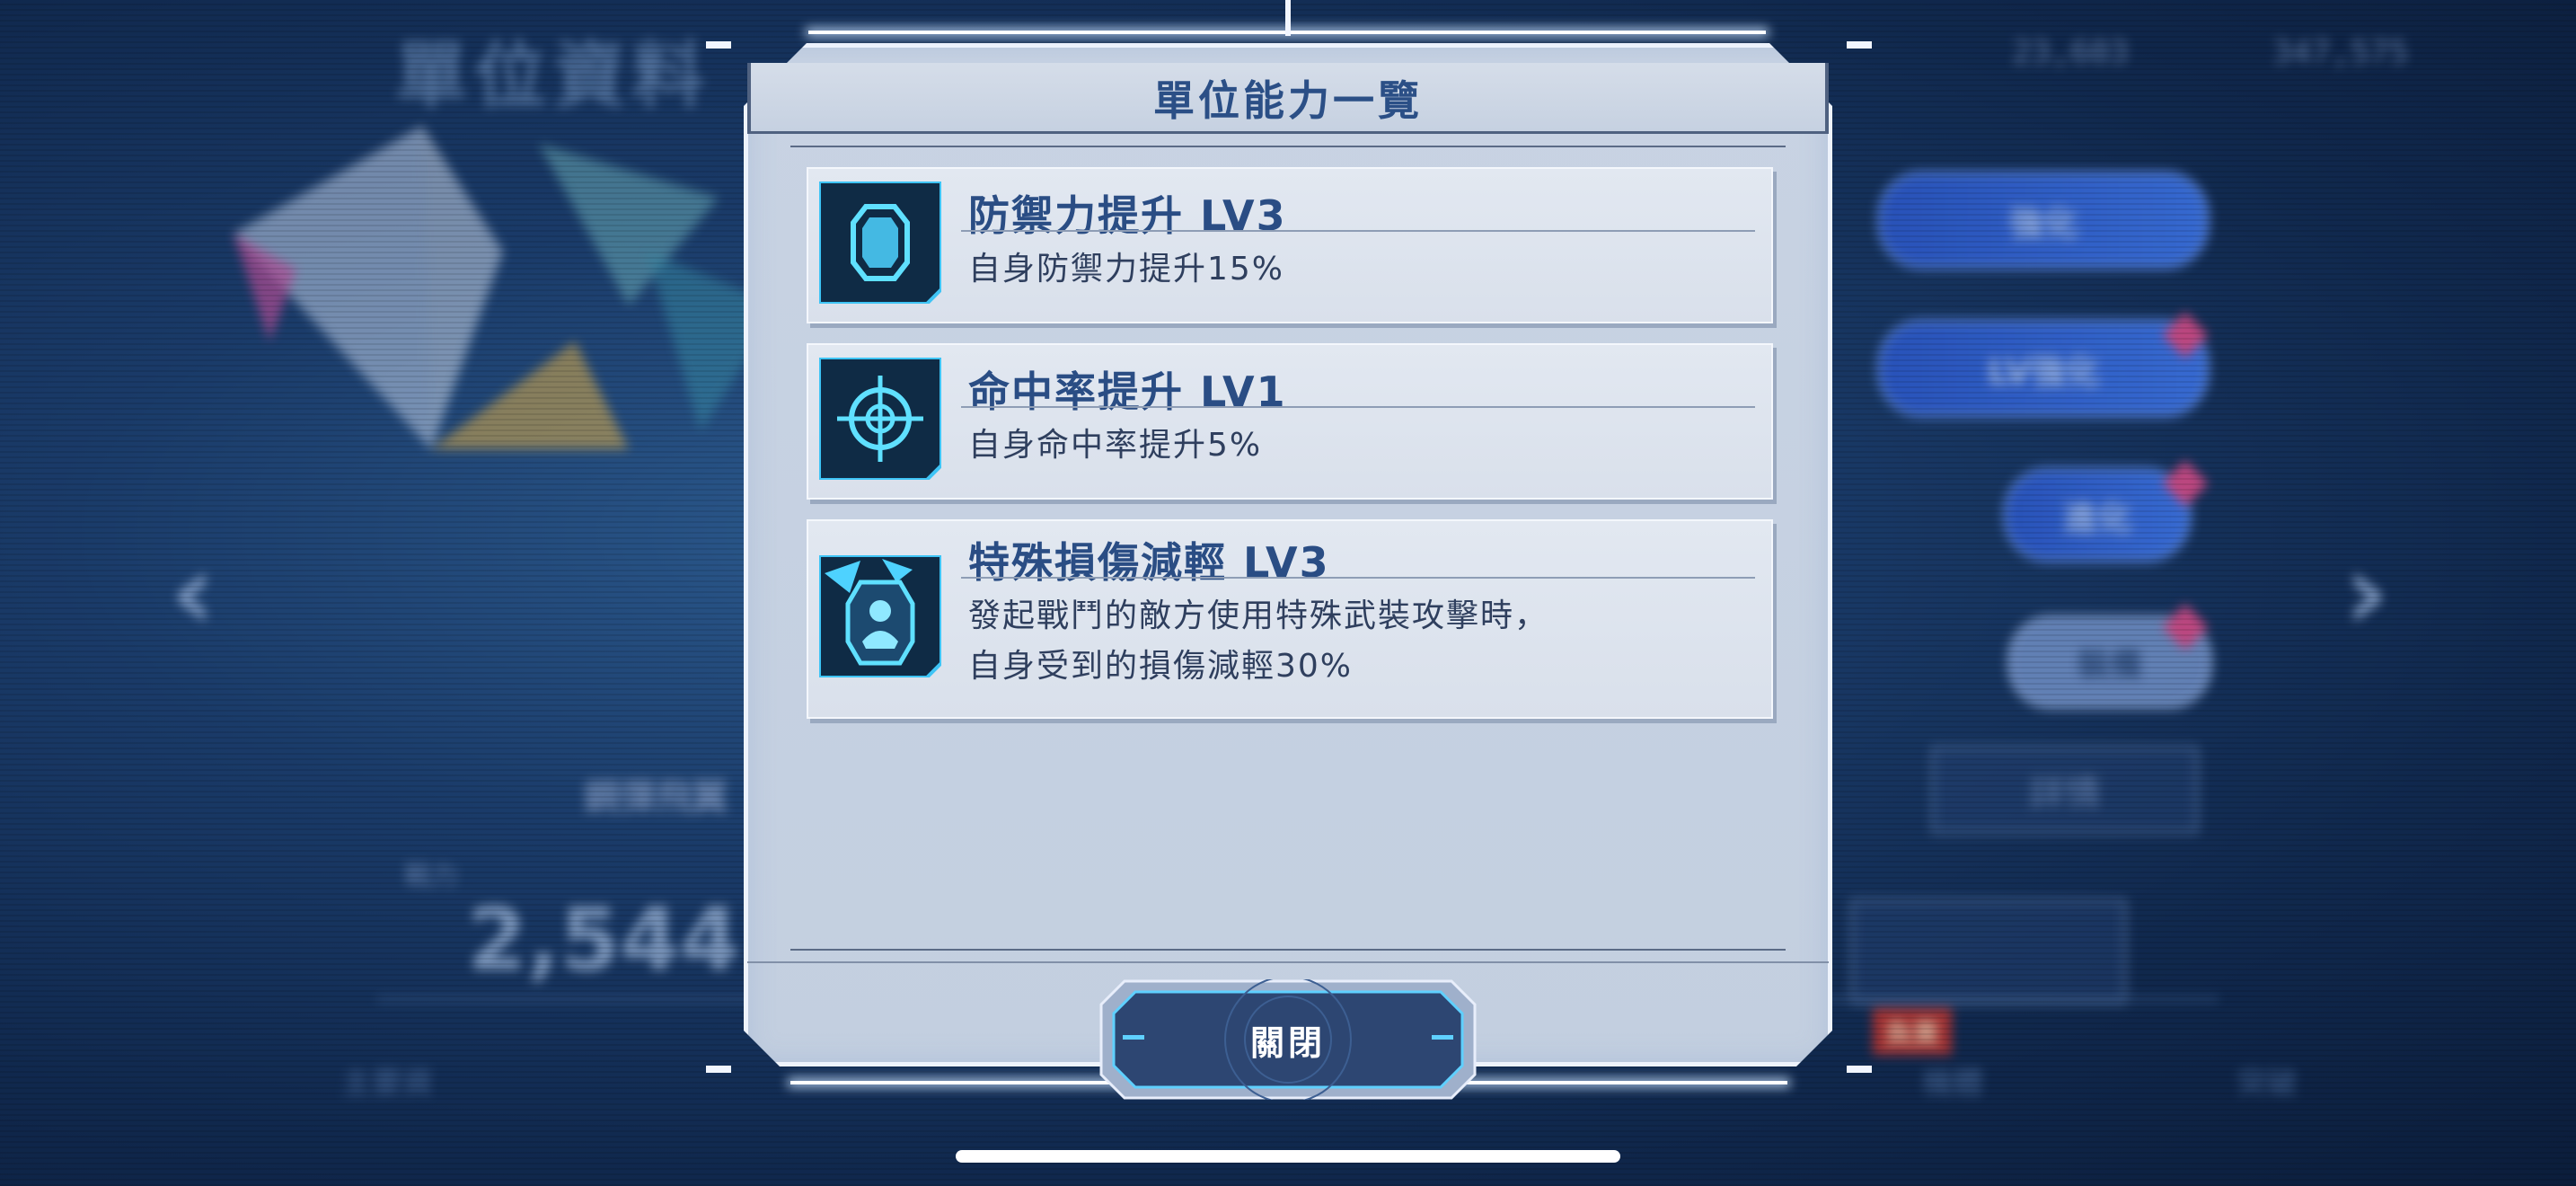 This screenshot has height=1186, width=2576. I want to click on background-power-label: 戰力, so click(431, 876).